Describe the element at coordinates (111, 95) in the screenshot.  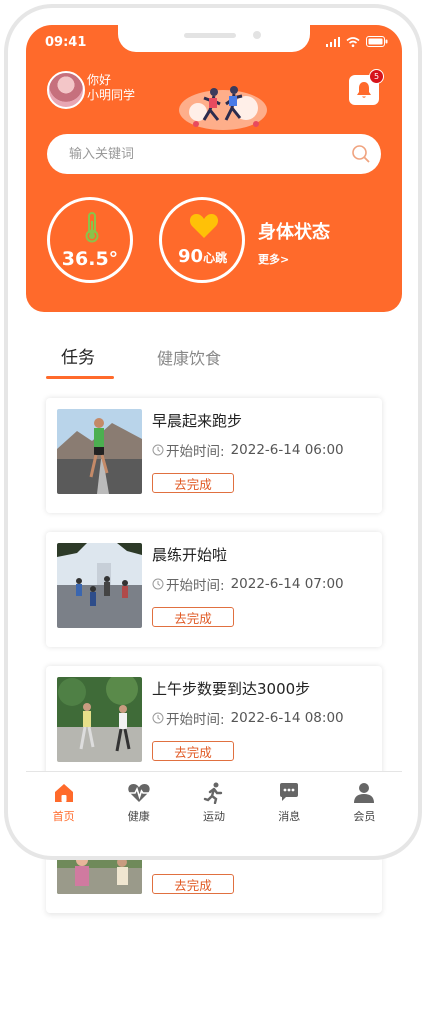
I see `user-name: 小明同学` at that location.